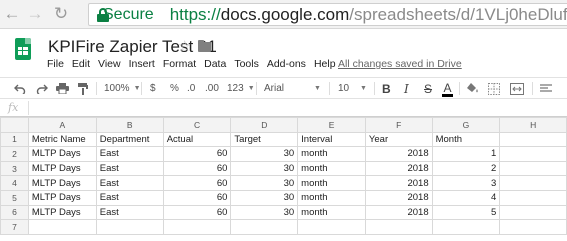 This screenshot has width=567, height=241. What do you see at coordinates (55, 64) in the screenshot?
I see `menu-file: File` at bounding box center [55, 64].